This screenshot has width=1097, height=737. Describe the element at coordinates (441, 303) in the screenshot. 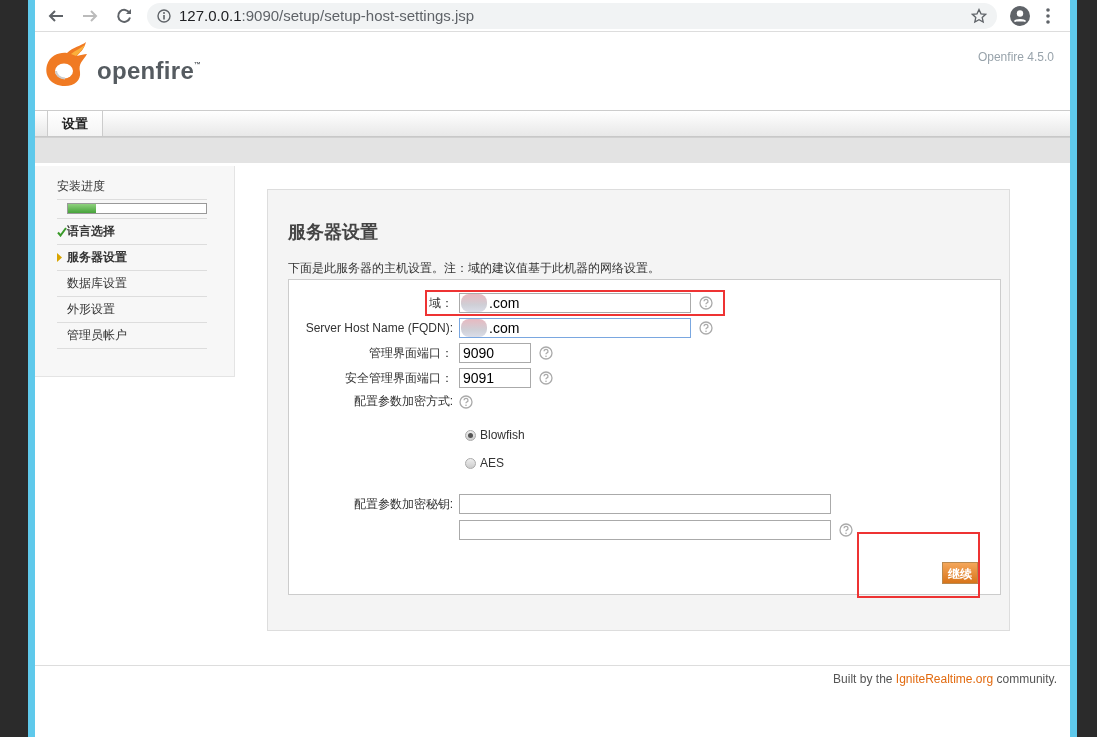

I see `field-label: 域：` at that location.